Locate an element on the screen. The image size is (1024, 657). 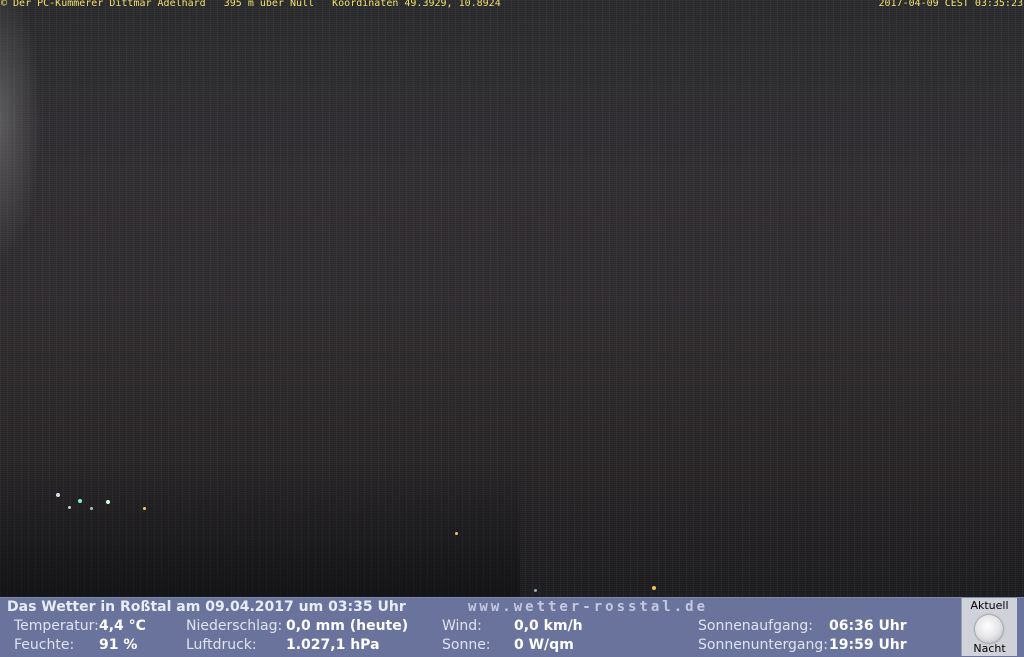
sunset-value: 19:59 Uhr is located at coordinates (868, 645).